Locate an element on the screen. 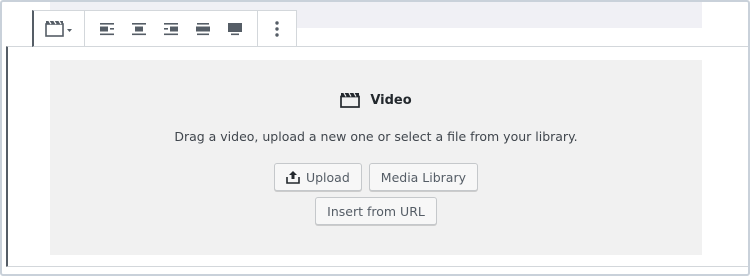  align-center-icon is located at coordinates (139, 28).